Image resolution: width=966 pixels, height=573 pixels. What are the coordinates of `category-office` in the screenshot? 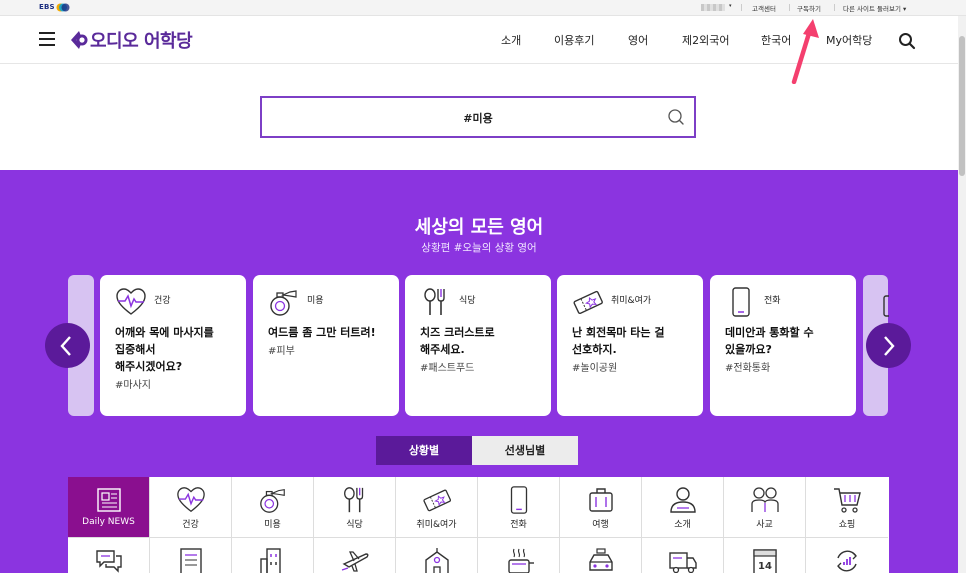 It's located at (273, 555).